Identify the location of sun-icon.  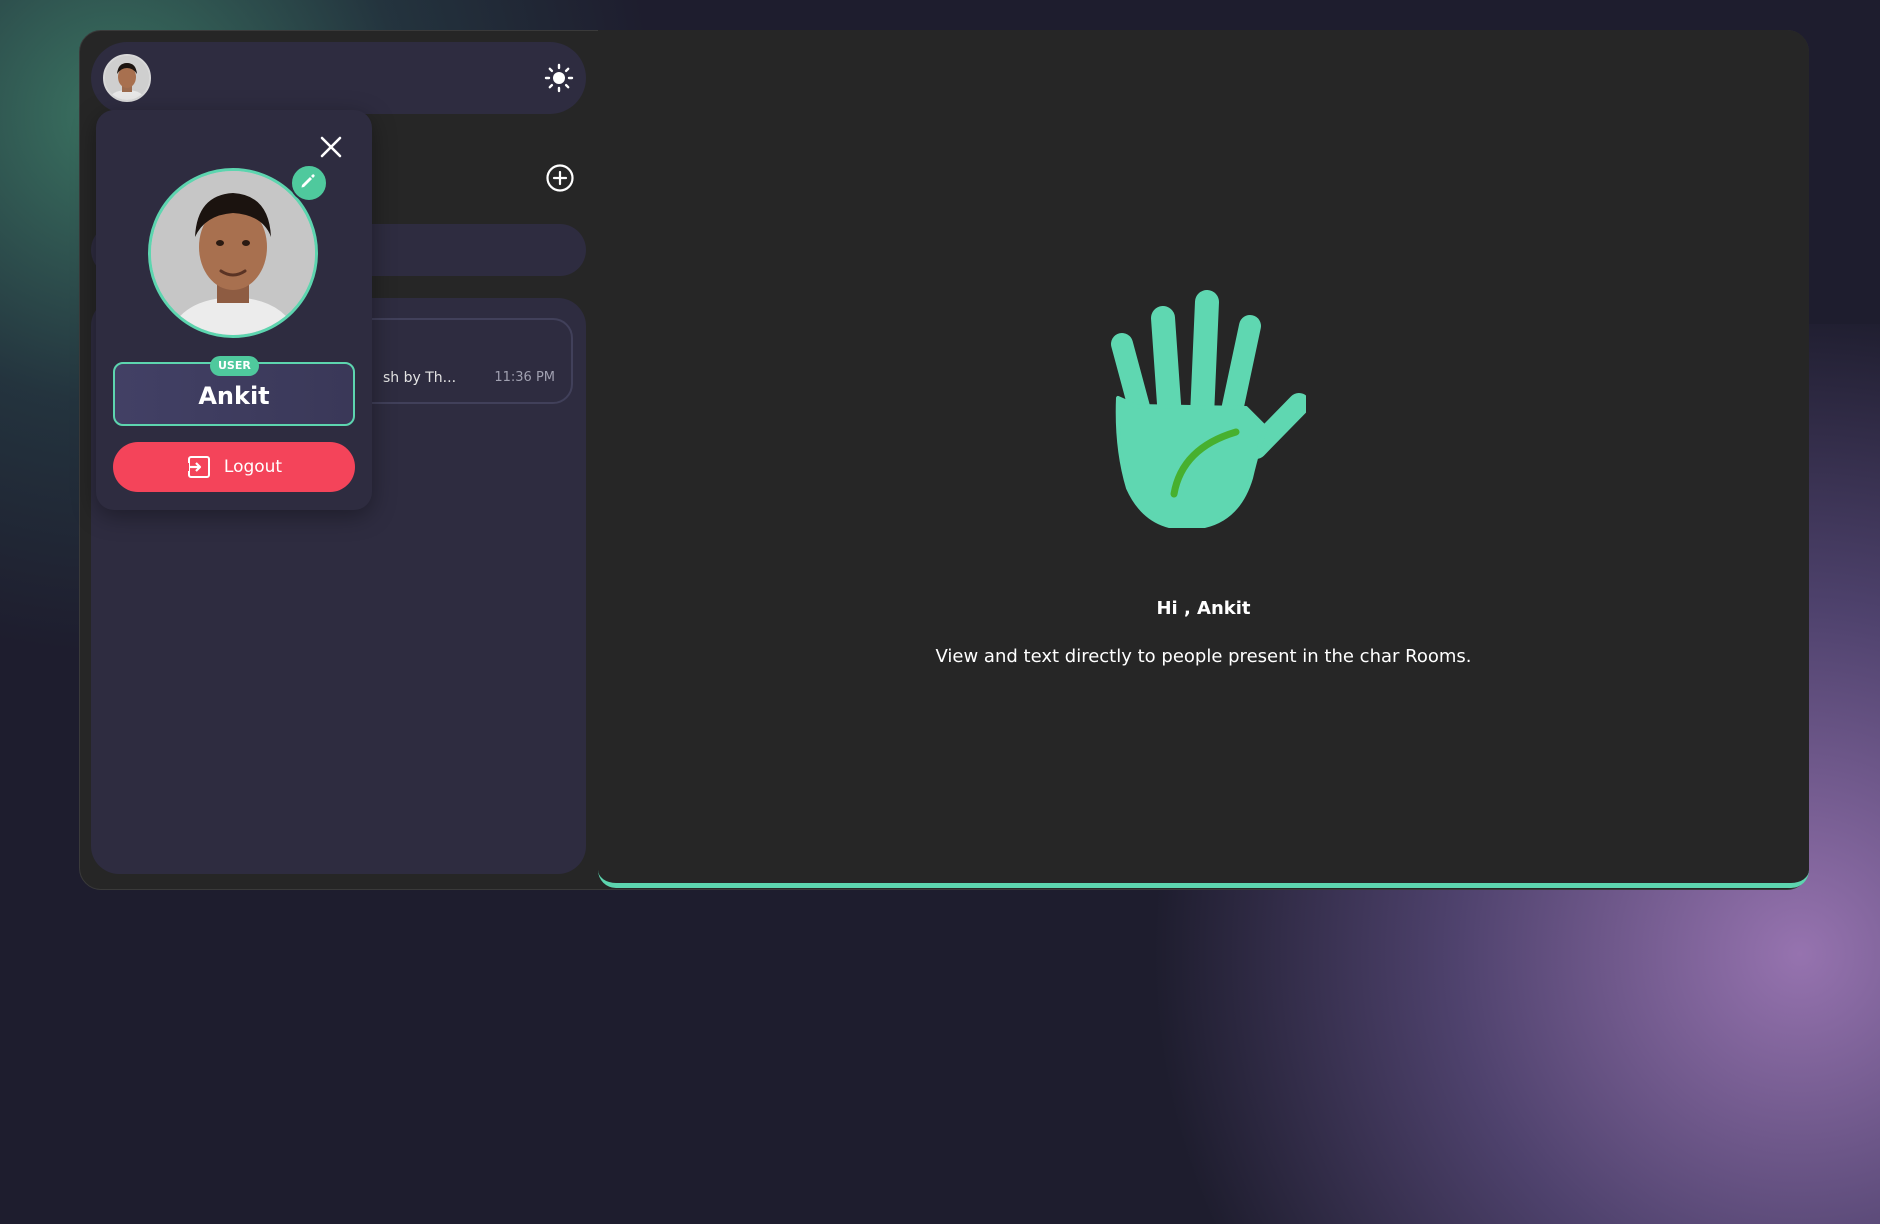
(559, 78).